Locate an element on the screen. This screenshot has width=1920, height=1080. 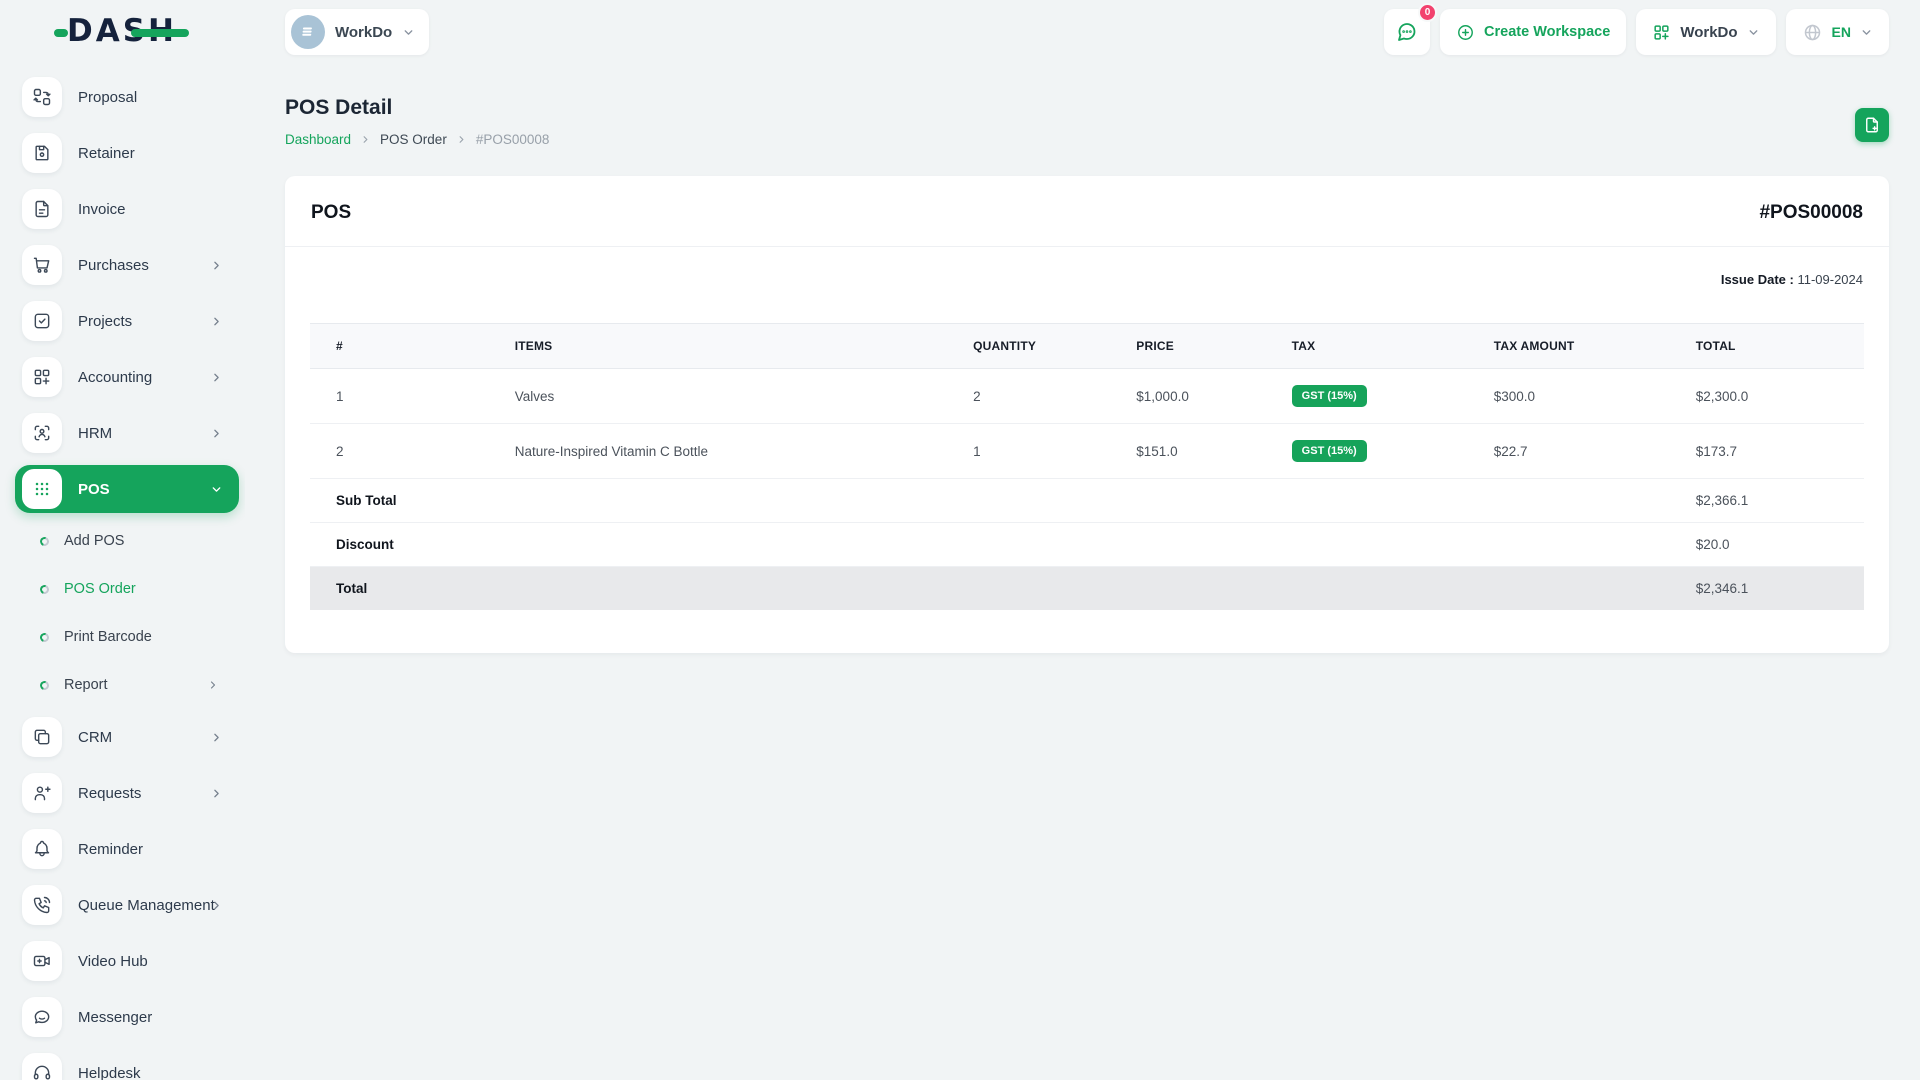
sidebar-item-label: Video Hub is located at coordinates (113, 961).